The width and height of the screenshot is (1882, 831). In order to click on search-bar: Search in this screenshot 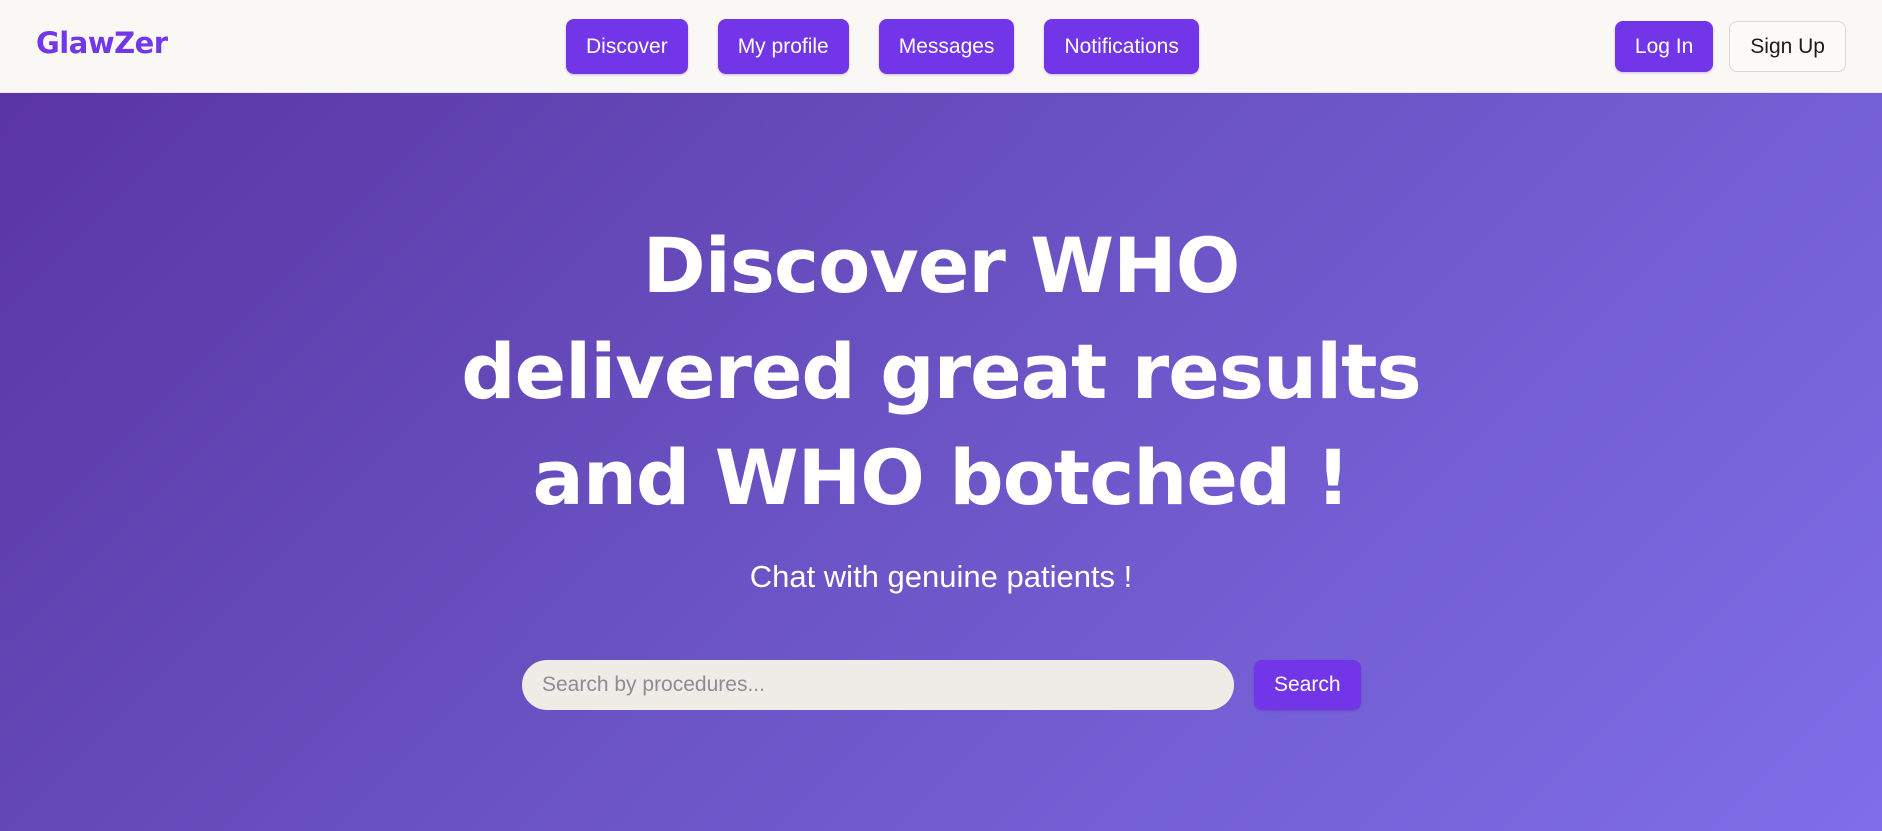, I will do `click(941, 685)`.